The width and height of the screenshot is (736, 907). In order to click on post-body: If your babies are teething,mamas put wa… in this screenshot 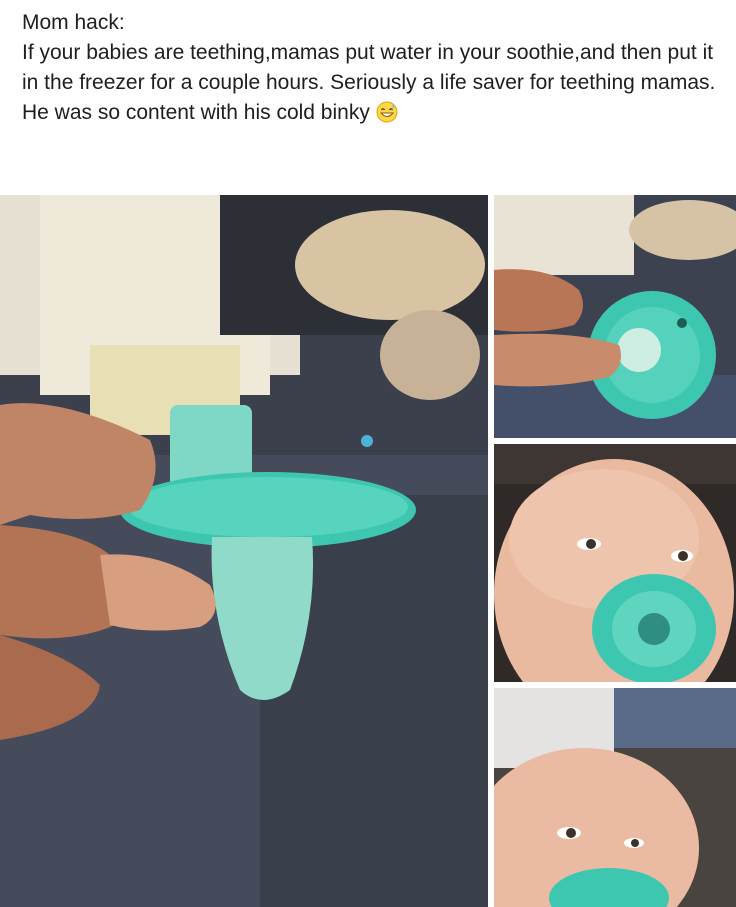, I will do `click(372, 83)`.